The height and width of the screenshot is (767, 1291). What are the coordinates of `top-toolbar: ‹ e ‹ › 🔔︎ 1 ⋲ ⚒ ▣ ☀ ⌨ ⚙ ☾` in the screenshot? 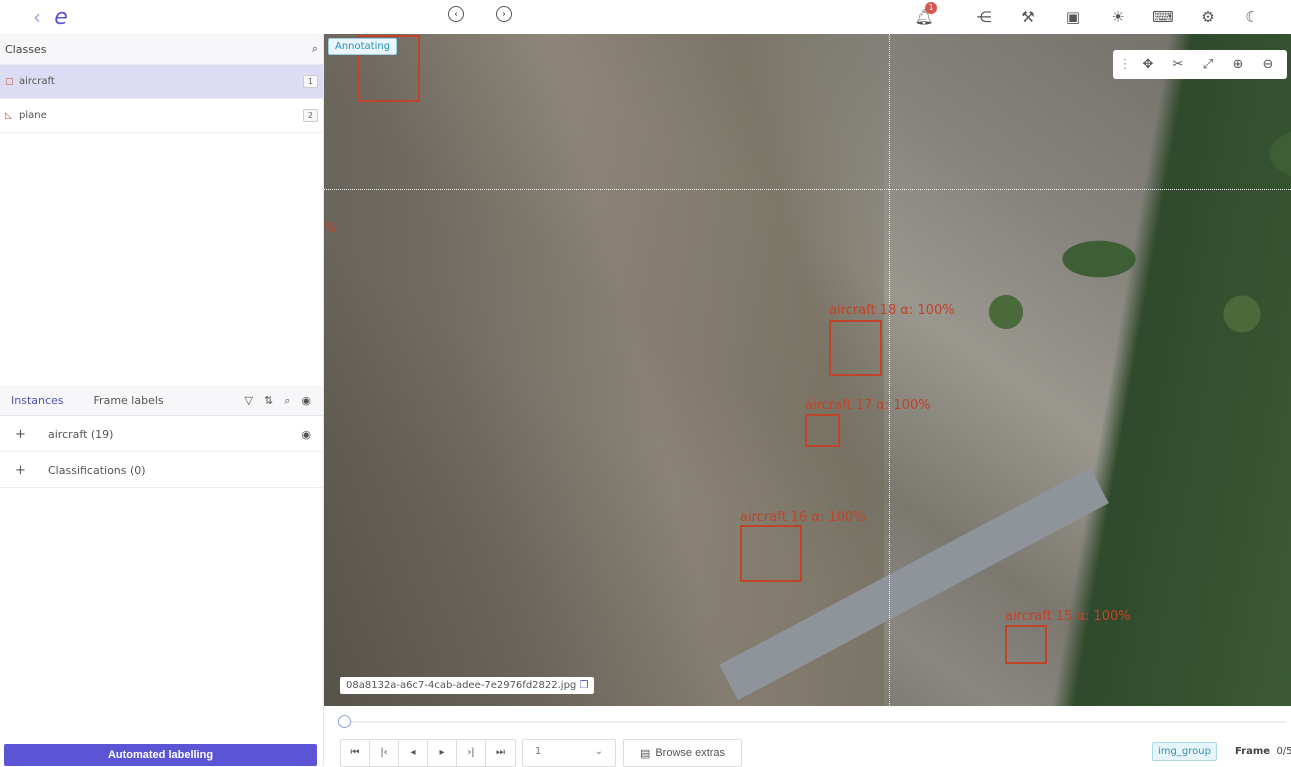 It's located at (645, 17).